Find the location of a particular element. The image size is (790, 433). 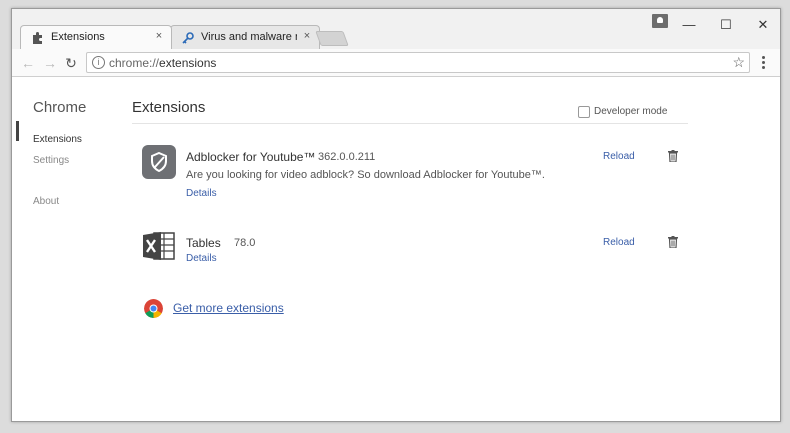

reload-button: ↻ is located at coordinates (71, 63).